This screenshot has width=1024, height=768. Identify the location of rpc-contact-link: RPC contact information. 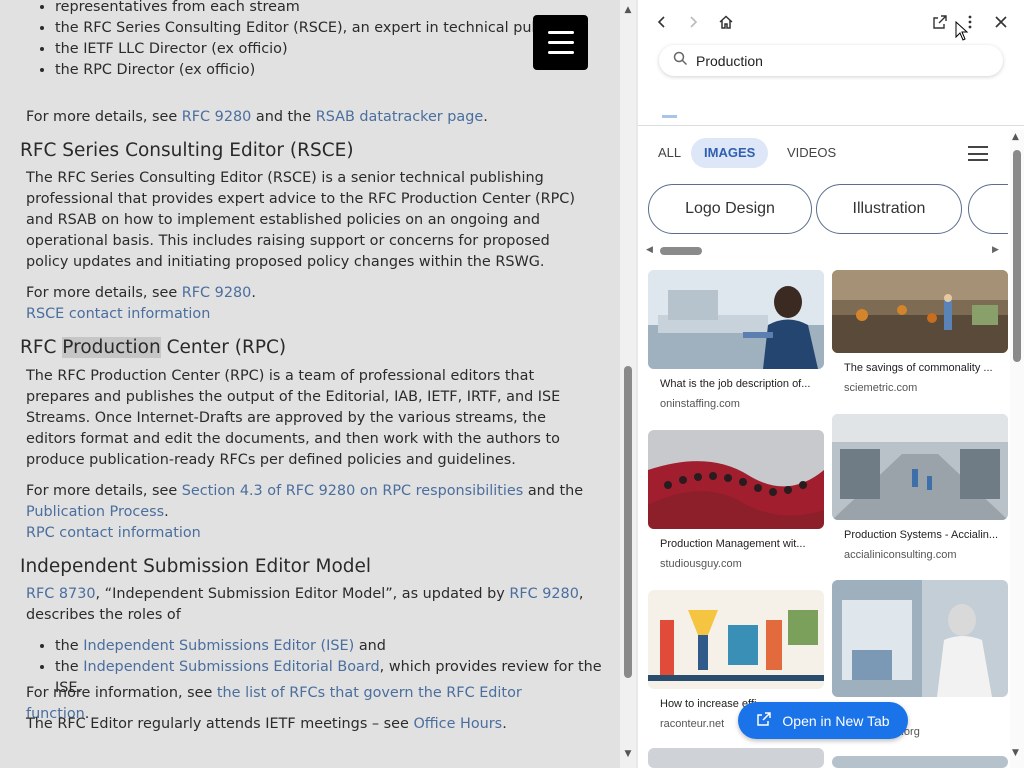
(113, 533).